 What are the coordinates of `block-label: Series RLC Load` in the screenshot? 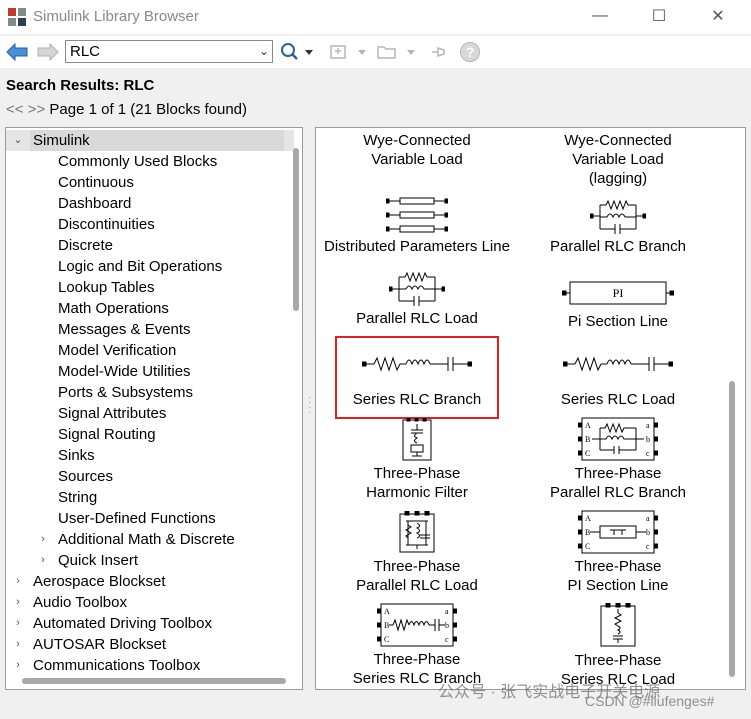 It's located at (618, 399).